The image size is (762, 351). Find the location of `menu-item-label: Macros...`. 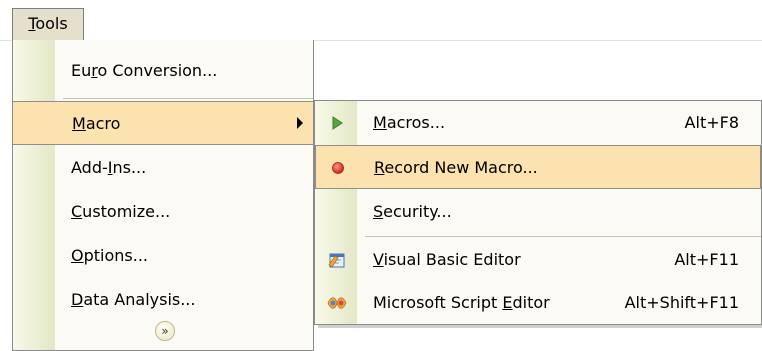

menu-item-label: Macros... is located at coordinates (409, 122).